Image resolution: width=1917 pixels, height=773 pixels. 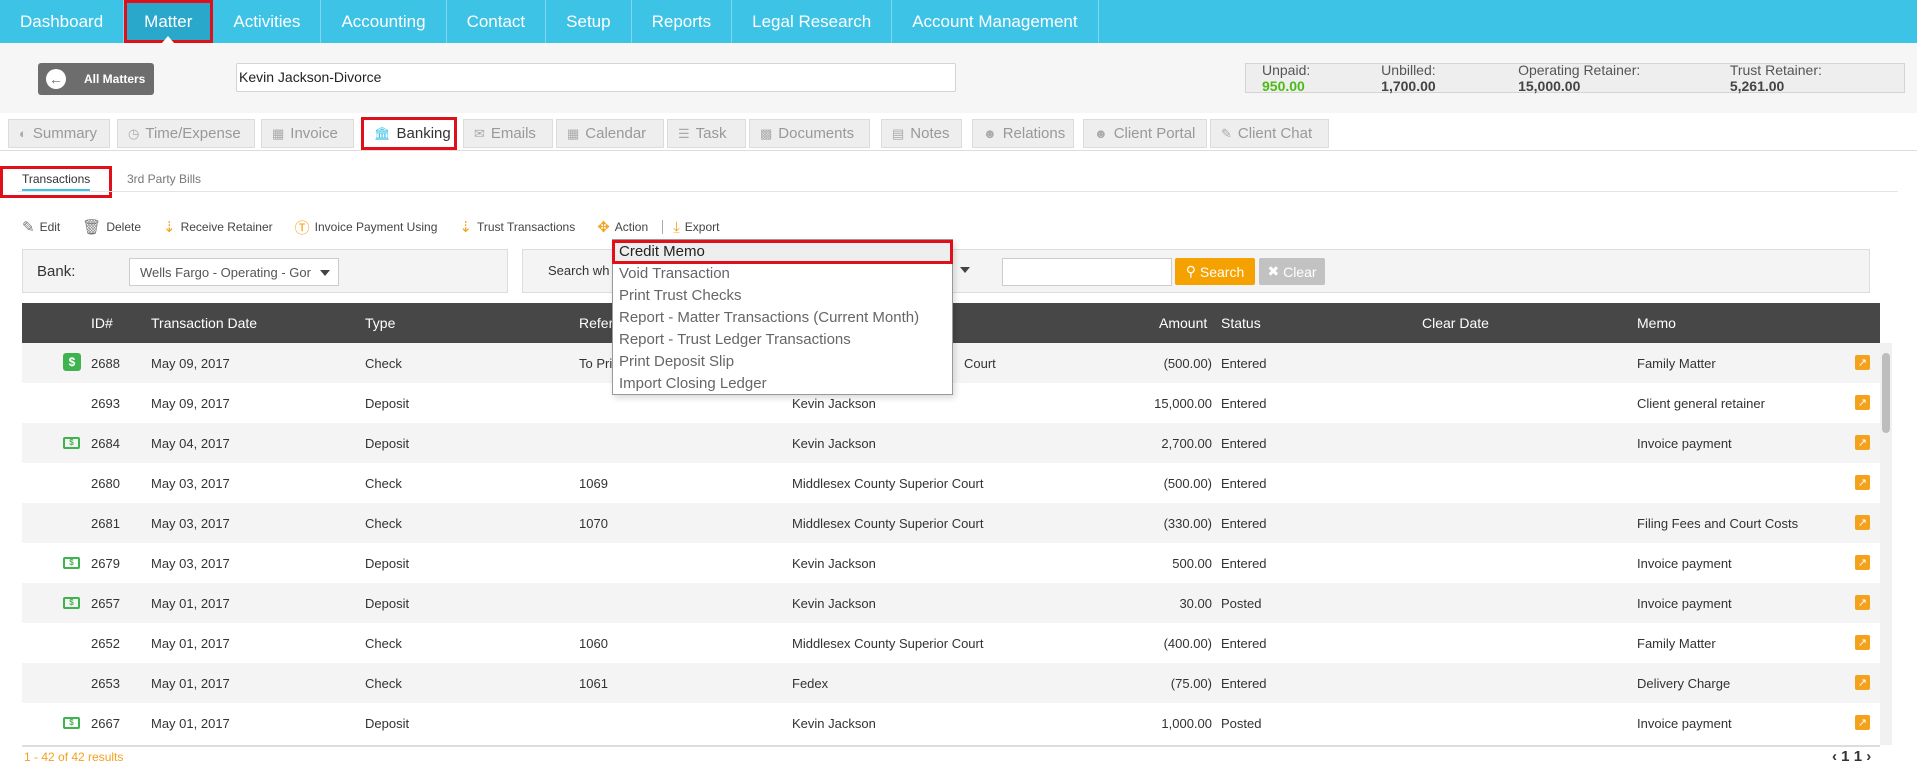 I want to click on tab-relations: ☻ Relations, so click(x=1023, y=133).